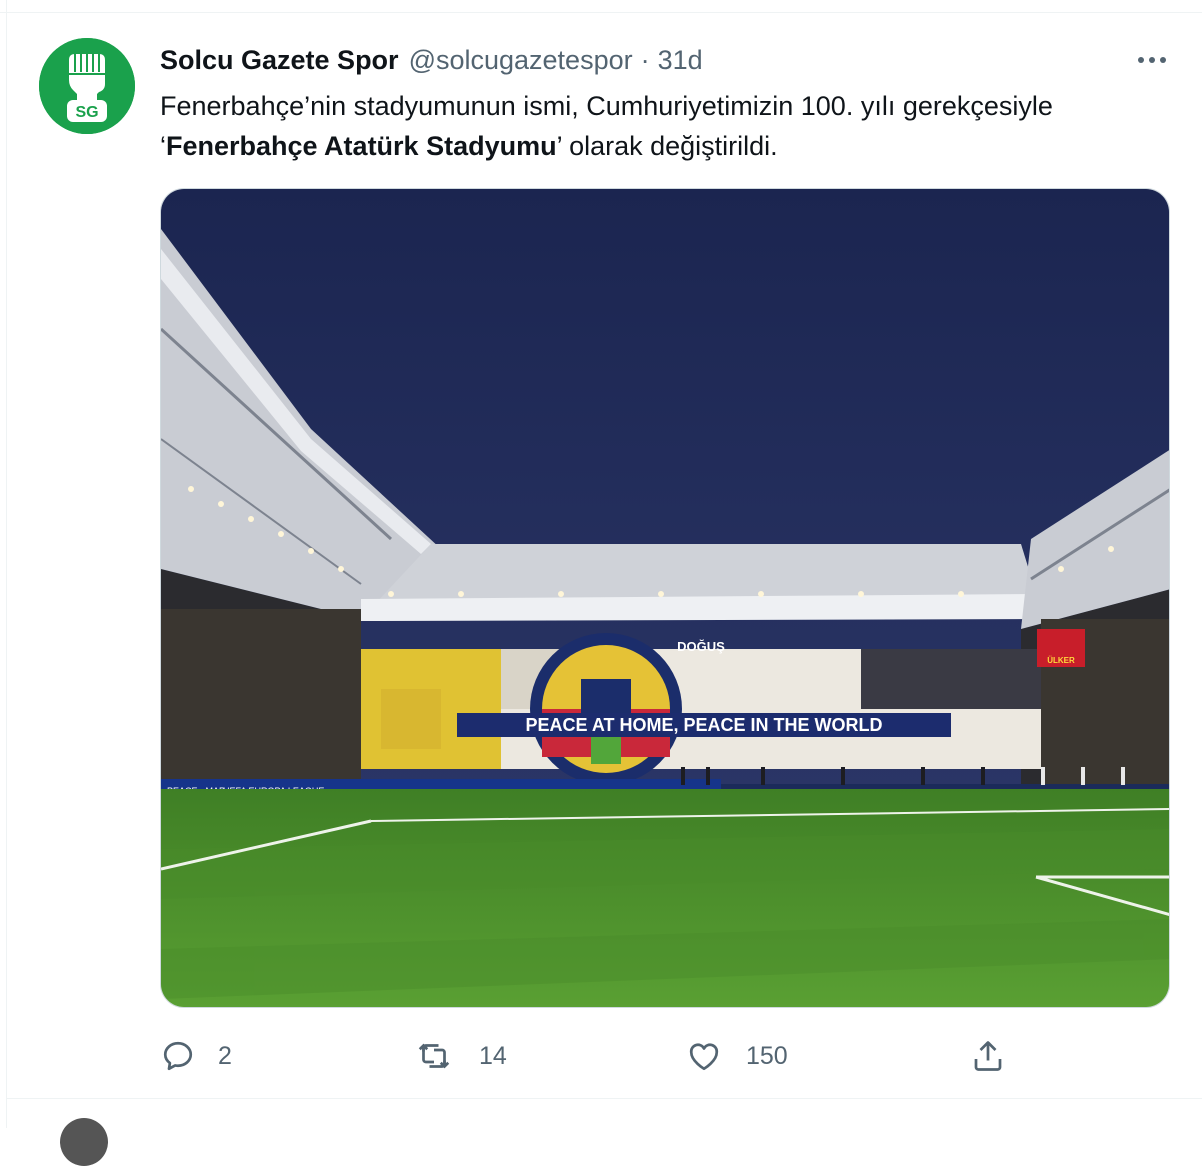 This screenshot has height=1166, width=1202. What do you see at coordinates (84, 1142) in the screenshot?
I see `next-tweet-avatar` at bounding box center [84, 1142].